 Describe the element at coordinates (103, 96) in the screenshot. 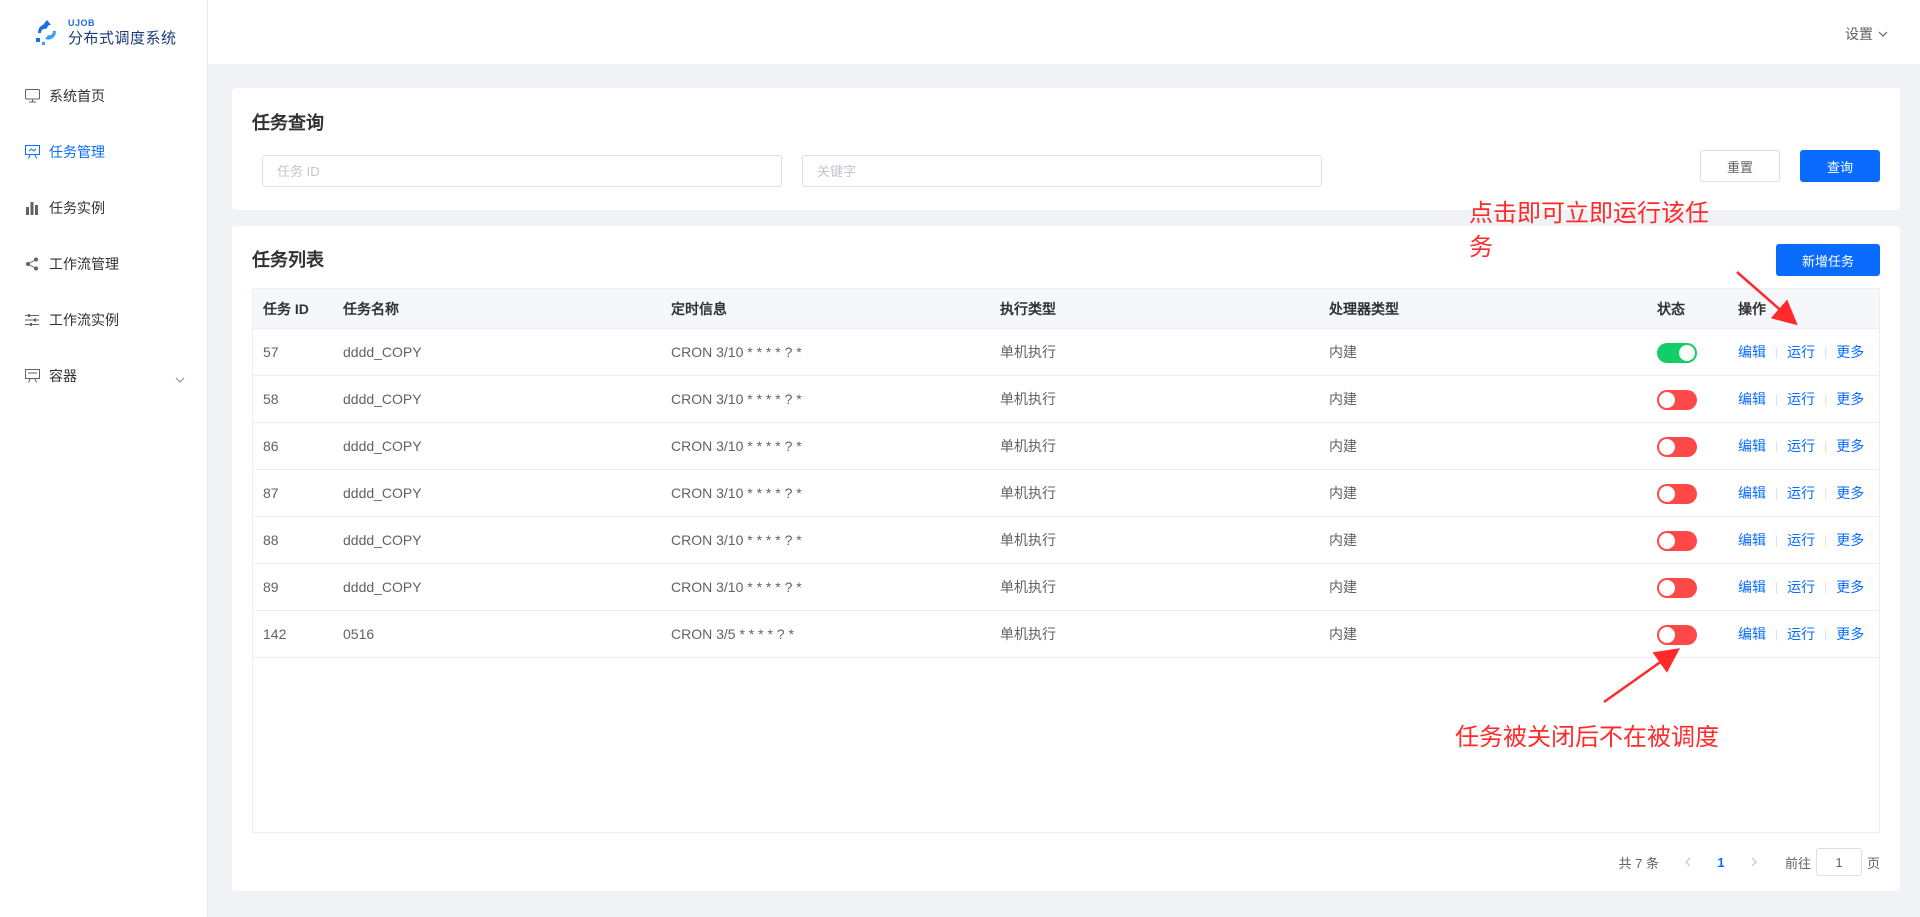

I see `sidebar-item-home: 系统首页` at that location.